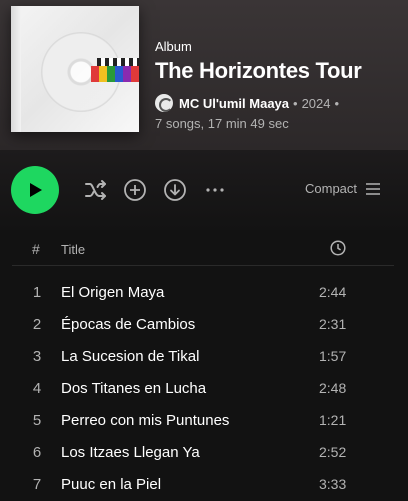  What do you see at coordinates (112, 292) in the screenshot?
I see `track-title: El Origen Maya` at bounding box center [112, 292].